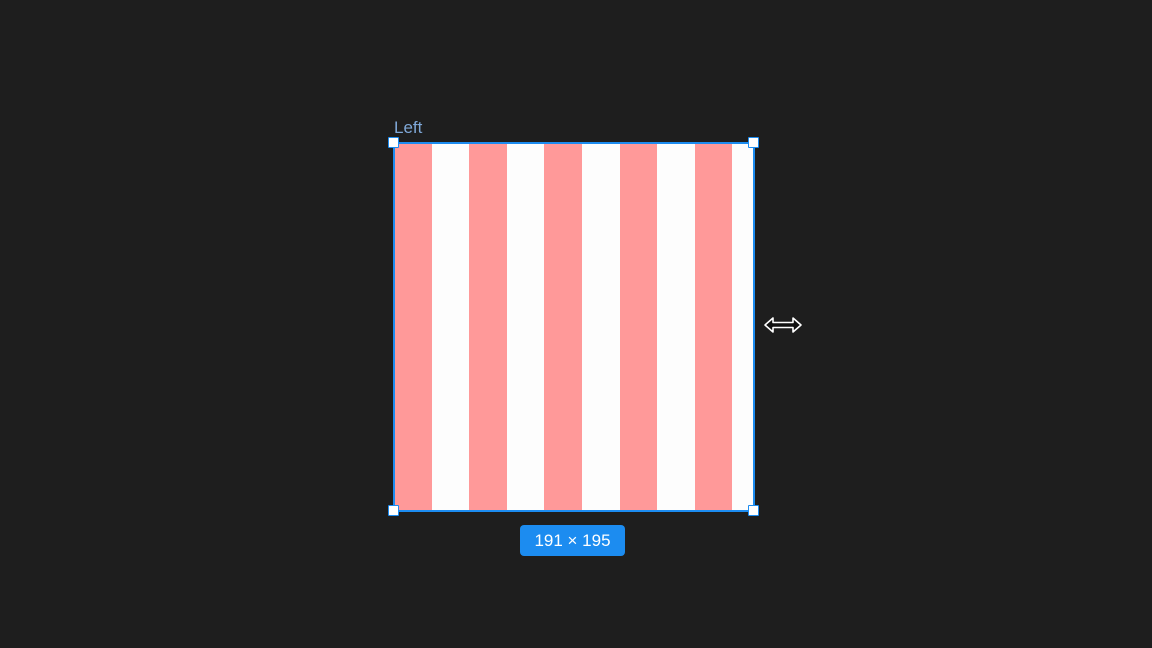 The height and width of the screenshot is (648, 1152). Describe the element at coordinates (753, 510) in the screenshot. I see `resize-handle-bottom-right` at that location.